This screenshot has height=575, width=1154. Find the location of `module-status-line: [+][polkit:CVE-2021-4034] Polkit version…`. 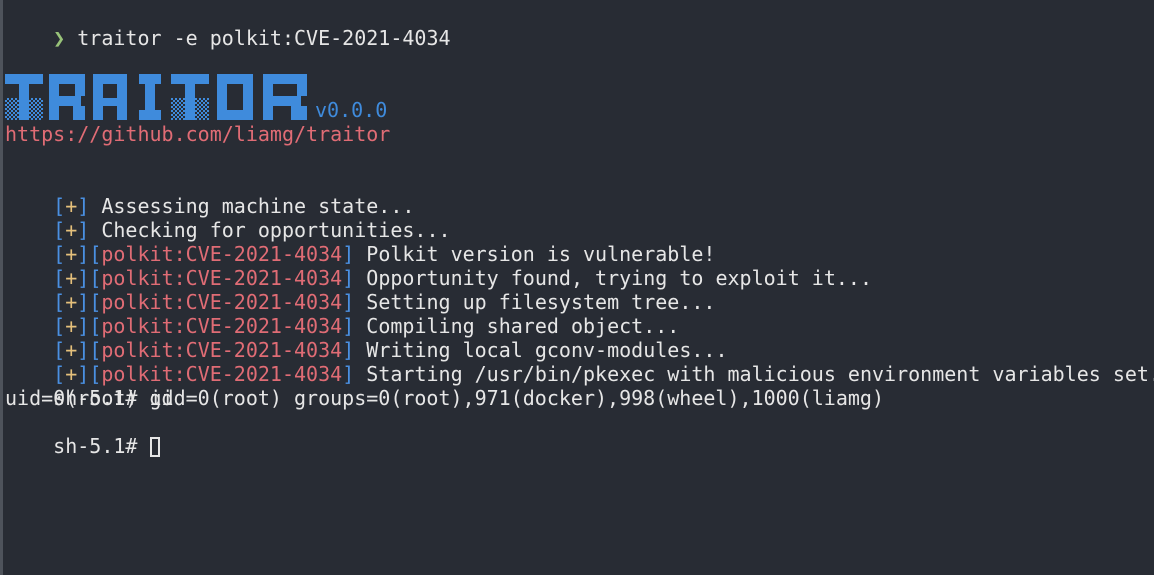

module-status-line: [+][polkit:CVE-2021-4034] Polkit version… is located at coordinates (360, 242).